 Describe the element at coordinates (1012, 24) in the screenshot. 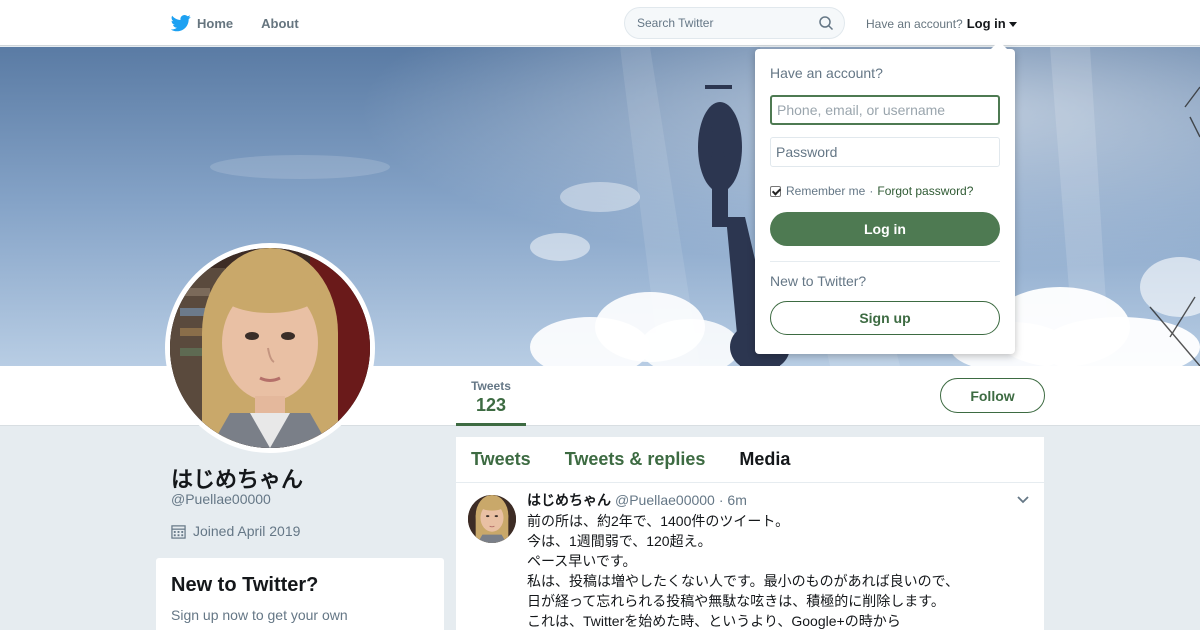

I see `caret-down-icon` at that location.